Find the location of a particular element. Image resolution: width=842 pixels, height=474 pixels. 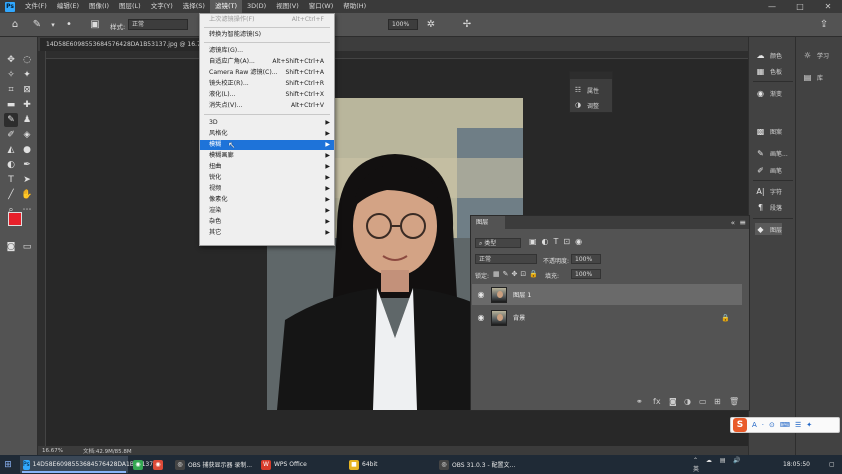

gear-icon: ✲ is located at coordinates (431, 25).